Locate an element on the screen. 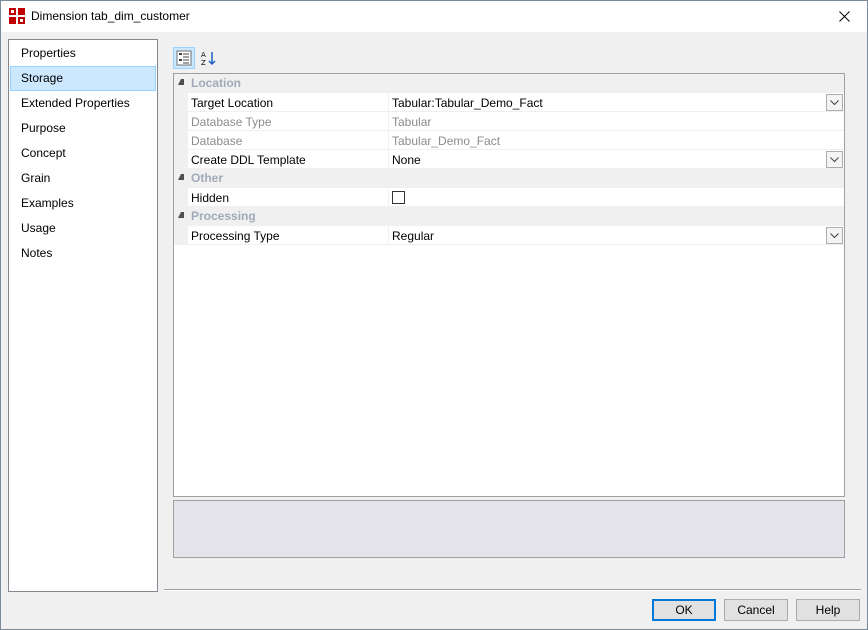  property-row-processing-type: Processing Type Regular is located at coordinates (509, 235).